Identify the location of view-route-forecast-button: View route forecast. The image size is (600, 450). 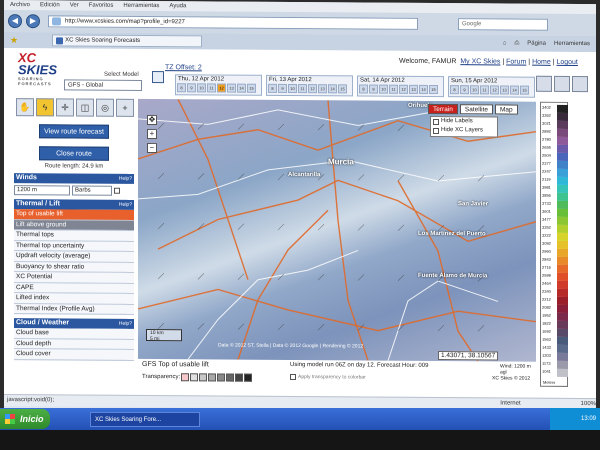
(74, 131).